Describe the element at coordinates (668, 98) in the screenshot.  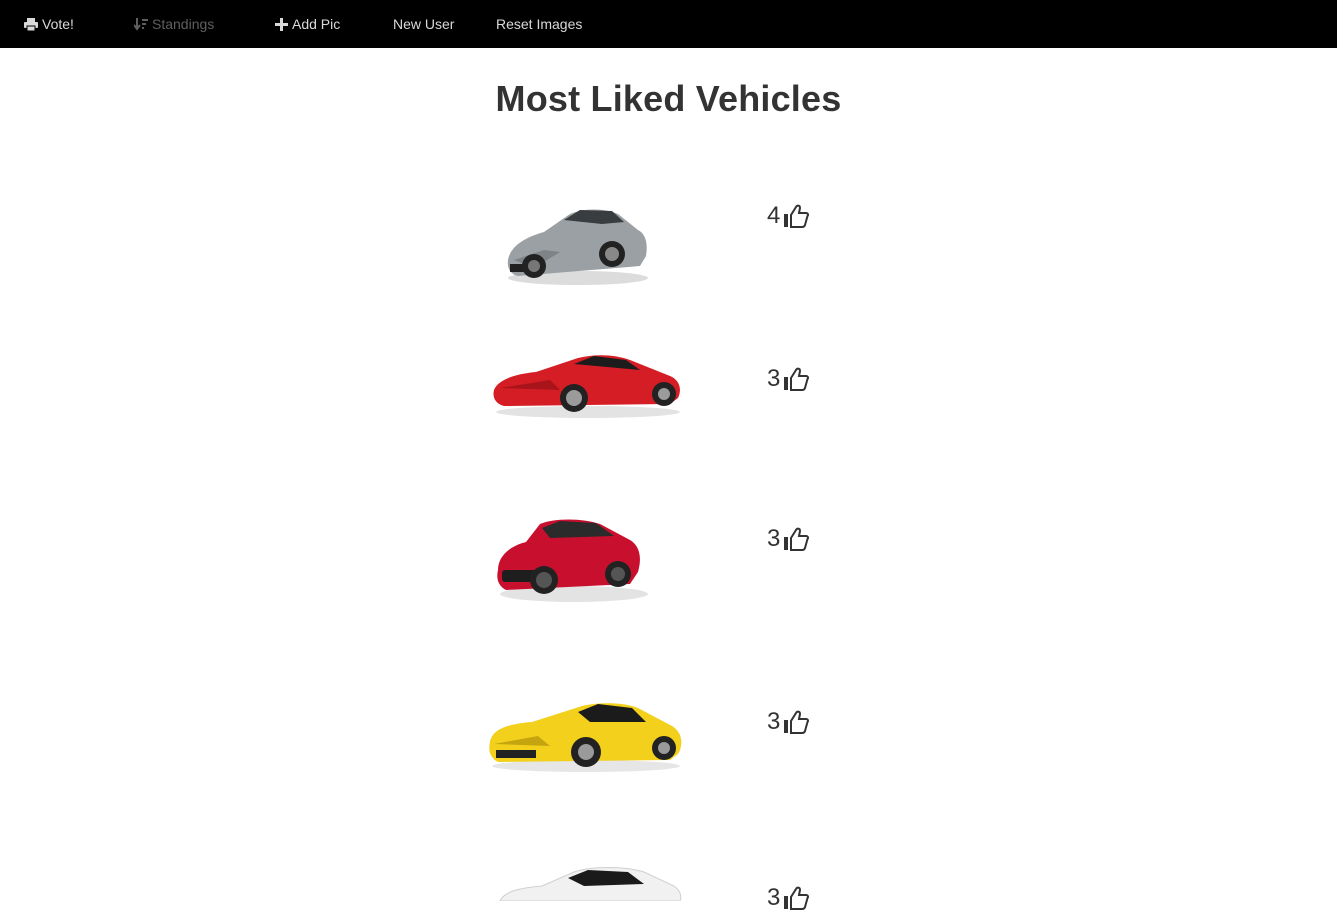
I see `page-title: Most Liked Vehicles` at that location.